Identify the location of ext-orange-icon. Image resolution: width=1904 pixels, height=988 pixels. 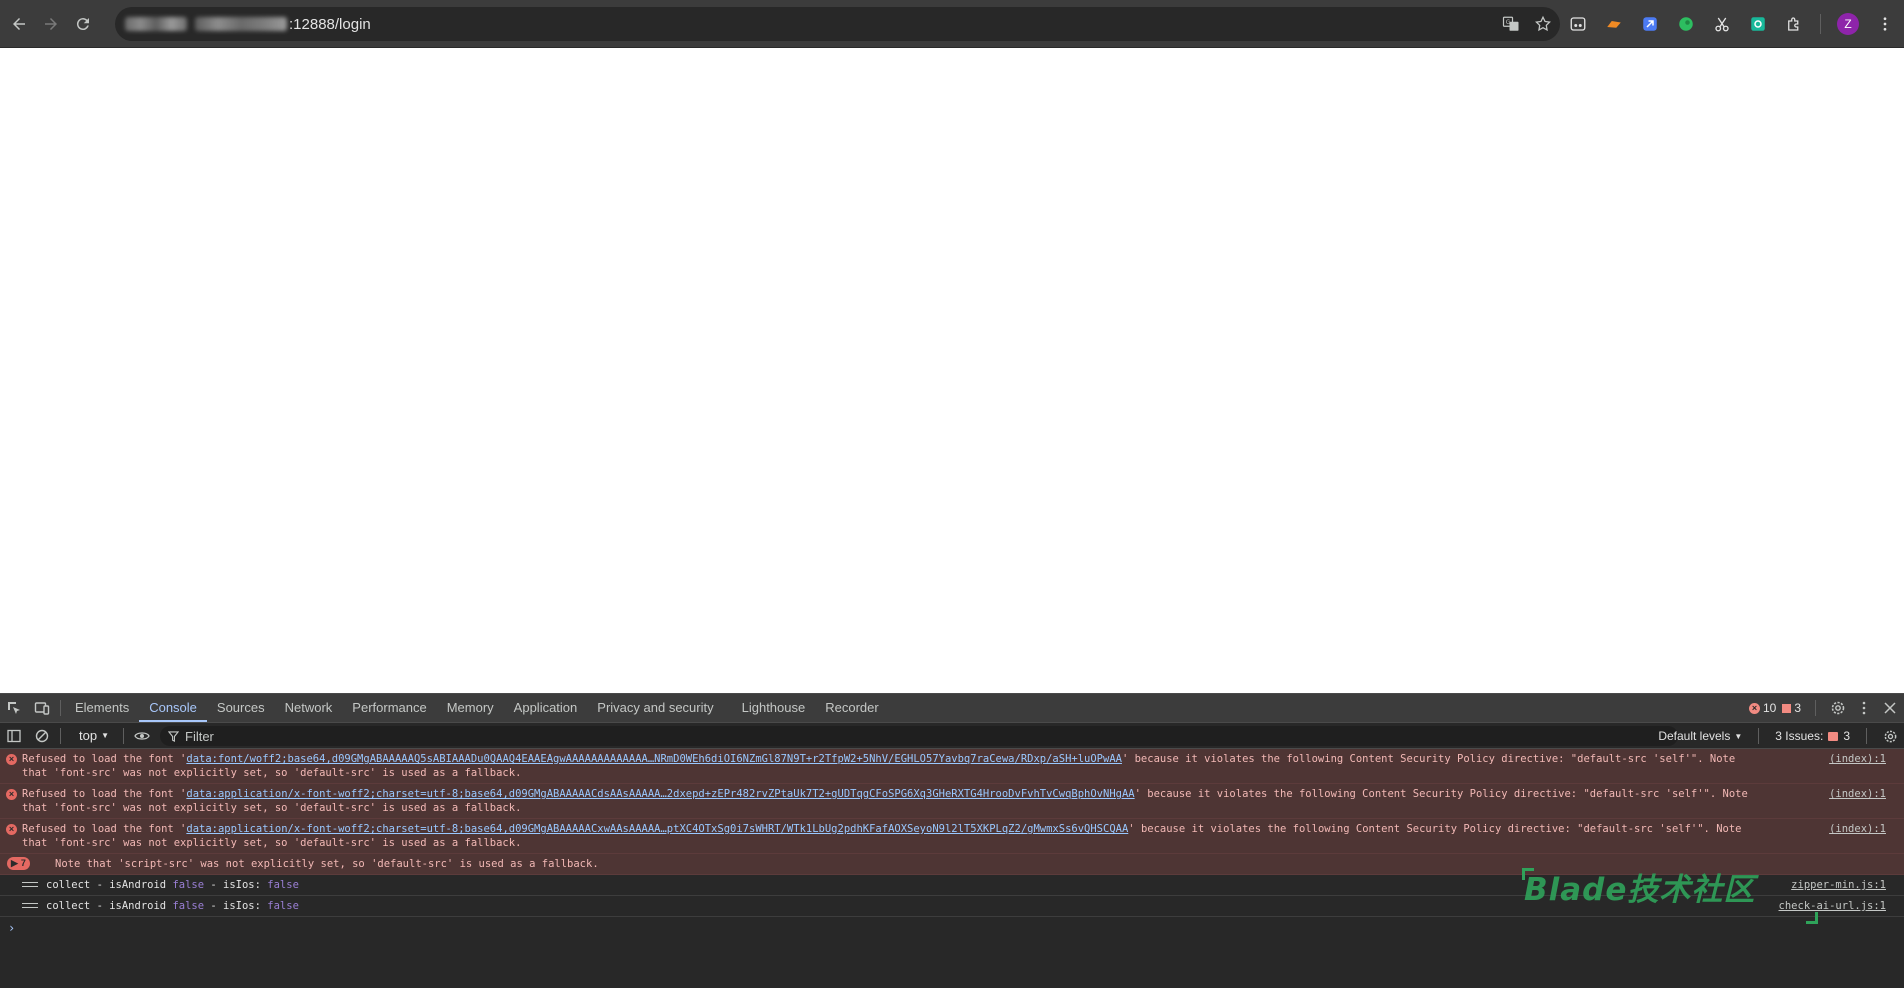
(1614, 24).